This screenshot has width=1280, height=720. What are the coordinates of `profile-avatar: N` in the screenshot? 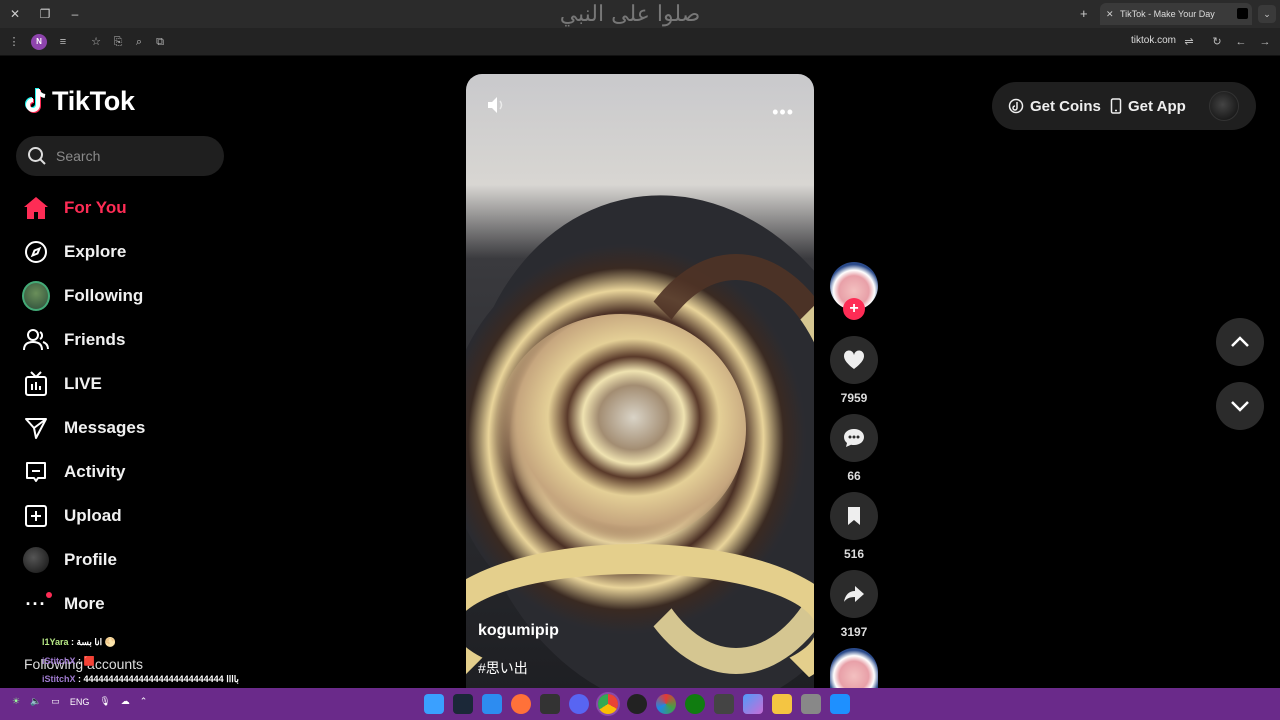 It's located at (39, 42).